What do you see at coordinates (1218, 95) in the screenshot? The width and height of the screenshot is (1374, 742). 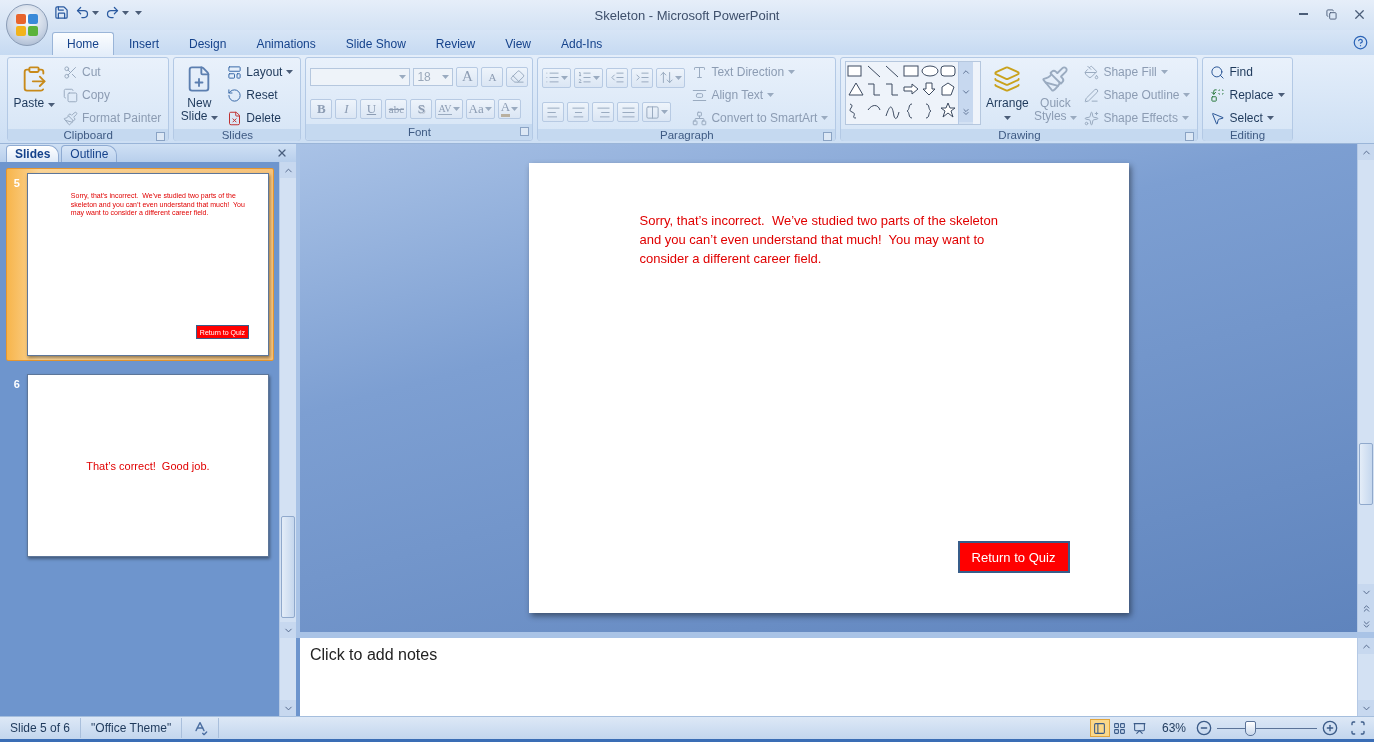 I see `replace-icon` at bounding box center [1218, 95].